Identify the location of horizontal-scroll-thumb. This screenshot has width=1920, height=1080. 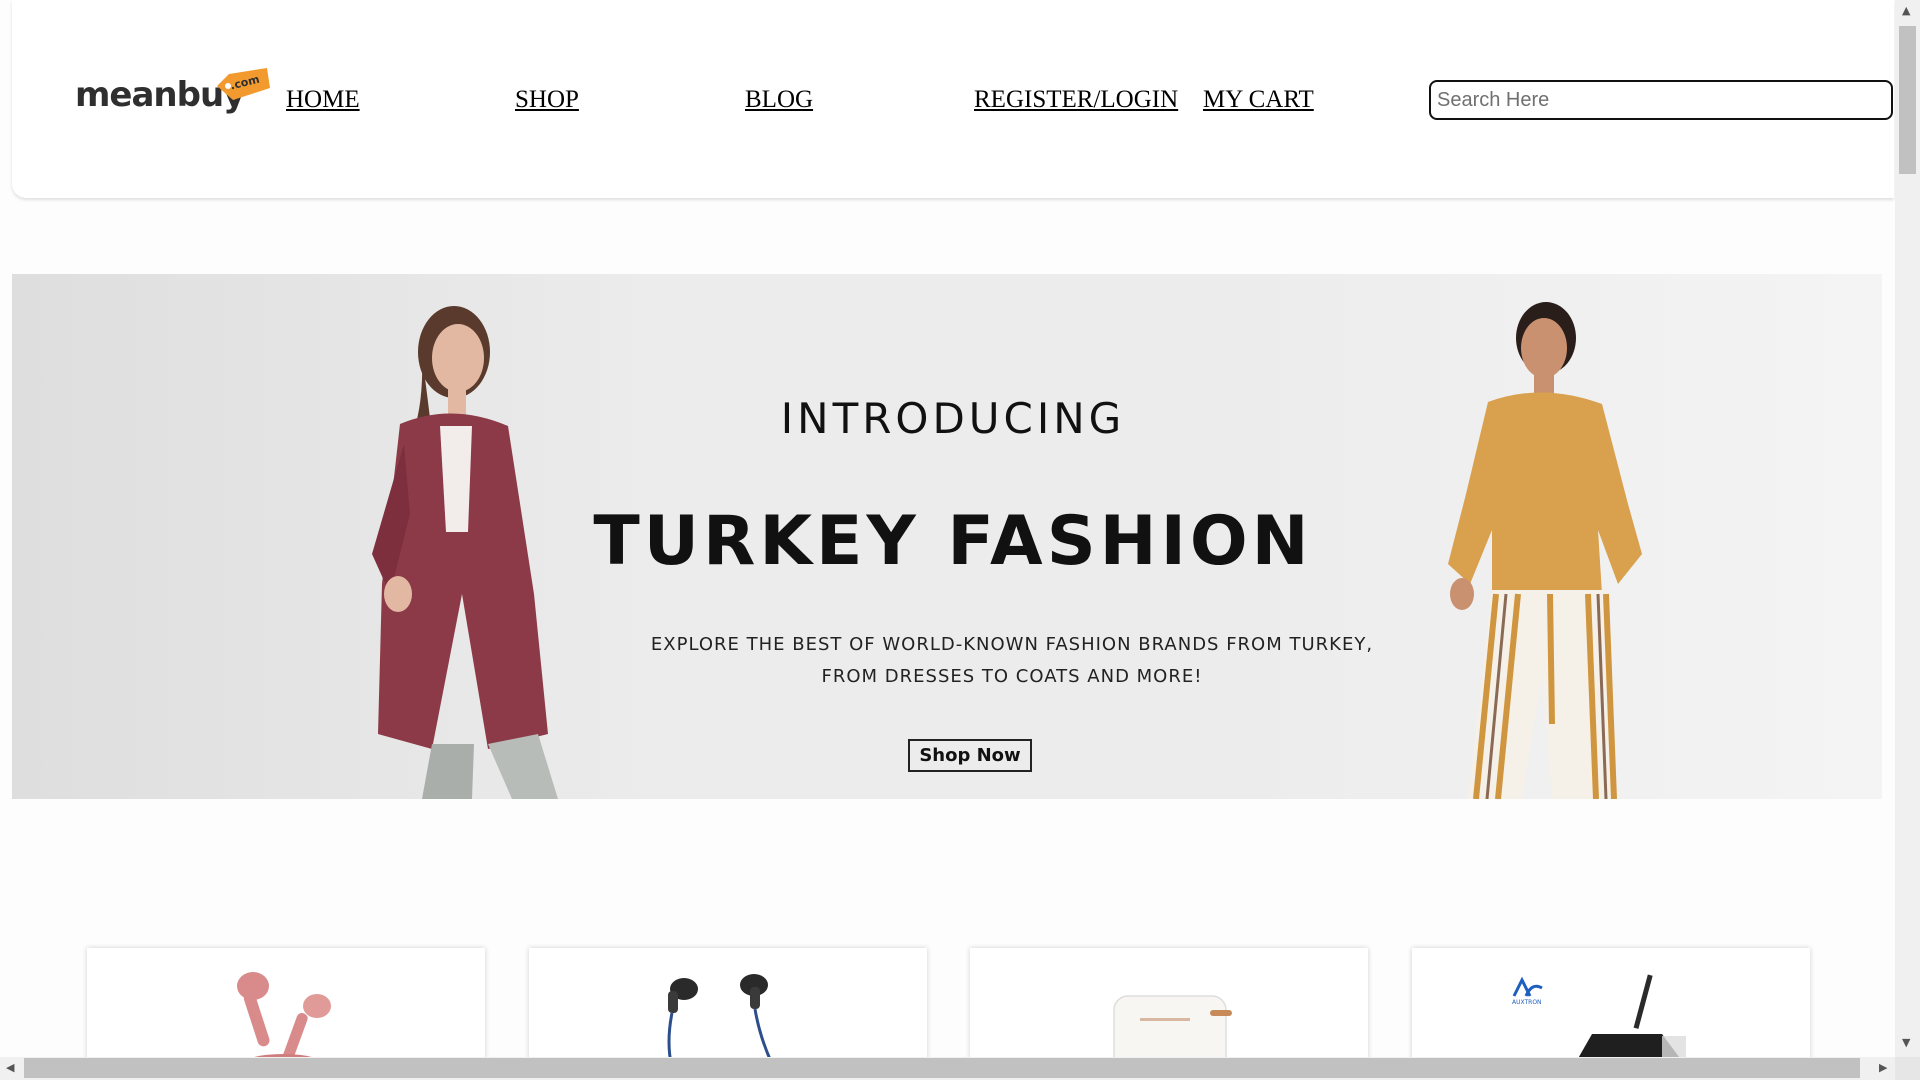
(942, 1068).